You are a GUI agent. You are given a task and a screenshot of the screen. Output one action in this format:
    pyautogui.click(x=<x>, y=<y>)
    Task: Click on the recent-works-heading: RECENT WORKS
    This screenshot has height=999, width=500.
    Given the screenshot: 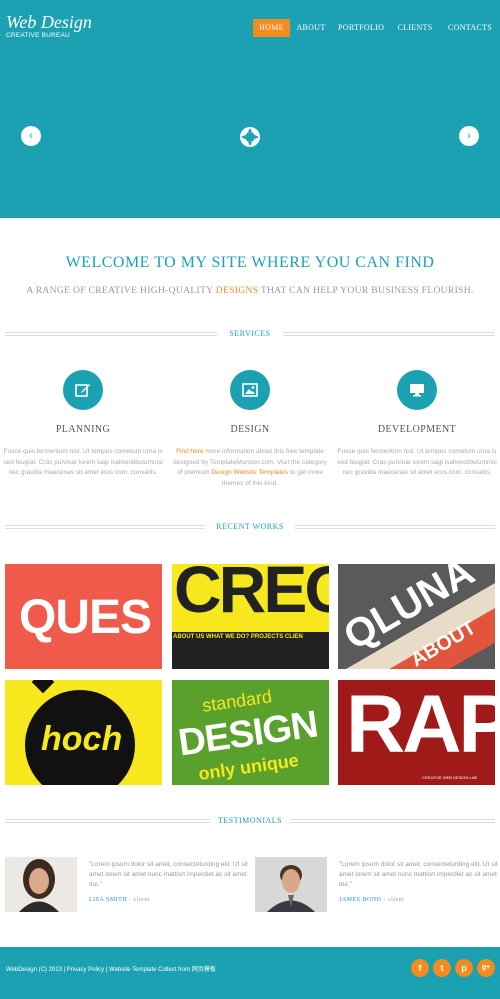 What is the action you would take?
    pyautogui.click(x=250, y=527)
    